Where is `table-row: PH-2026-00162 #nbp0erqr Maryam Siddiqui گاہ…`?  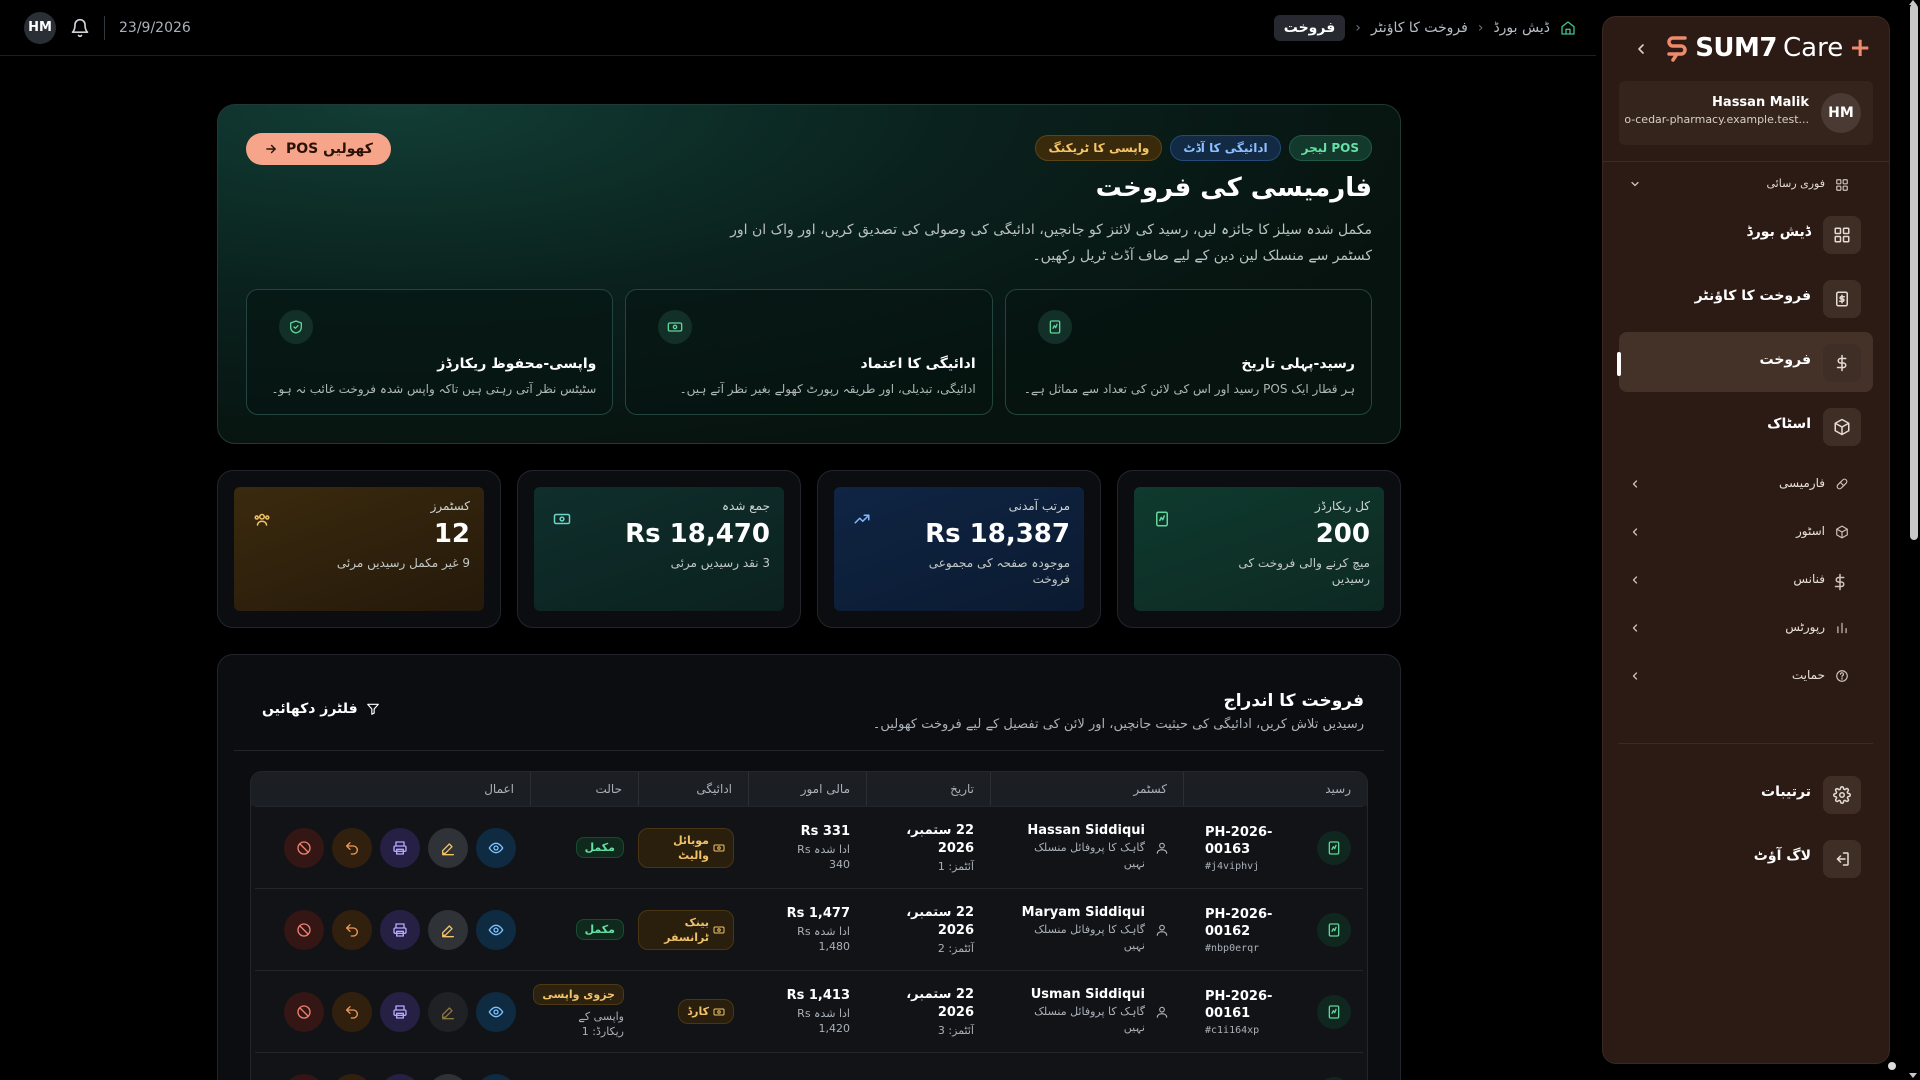 table-row: PH-2026-00162 #nbp0erqr Maryam Siddiqui گاہ… is located at coordinates (809, 929).